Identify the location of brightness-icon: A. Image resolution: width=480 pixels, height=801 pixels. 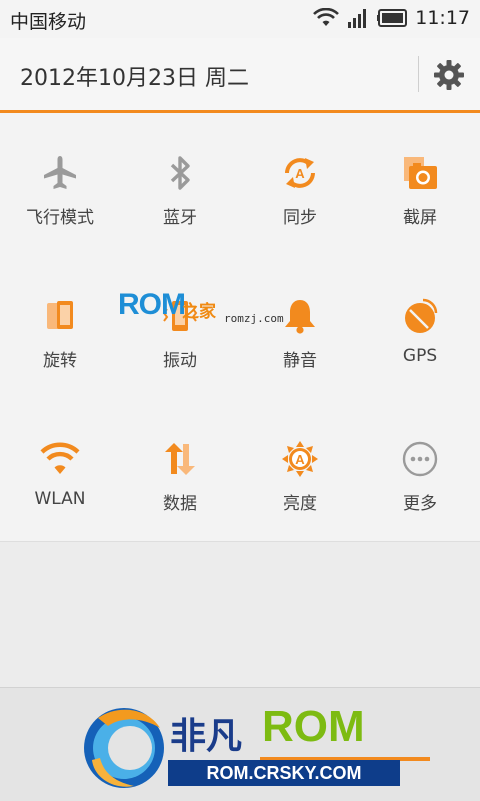
(300, 459).